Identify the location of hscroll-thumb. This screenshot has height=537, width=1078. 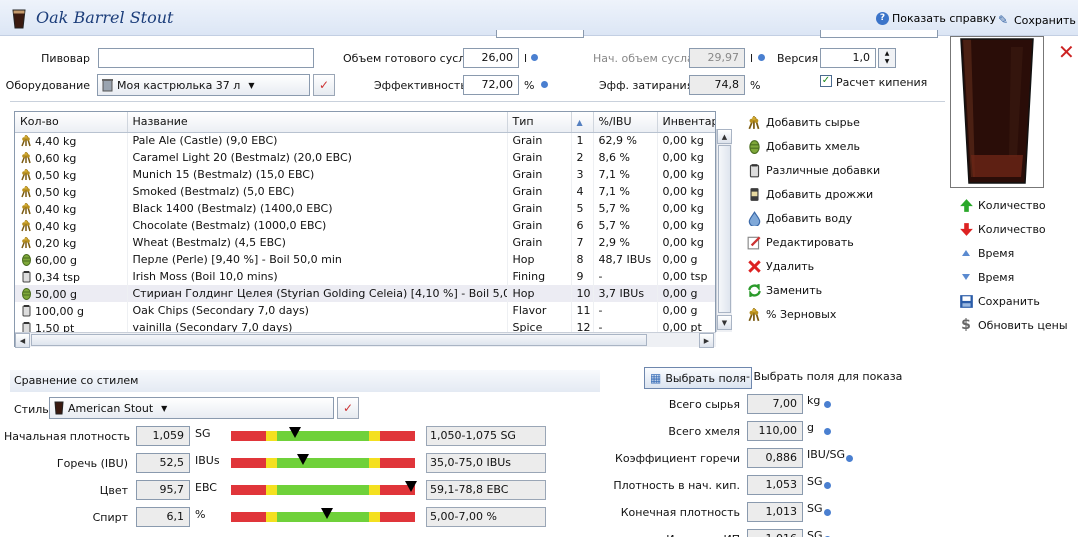
(339, 340).